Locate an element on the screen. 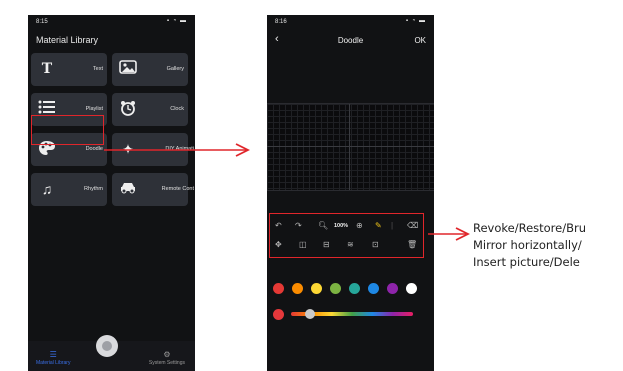 This screenshot has height=371, width=623. toolbar-highlight-box is located at coordinates (346, 235).